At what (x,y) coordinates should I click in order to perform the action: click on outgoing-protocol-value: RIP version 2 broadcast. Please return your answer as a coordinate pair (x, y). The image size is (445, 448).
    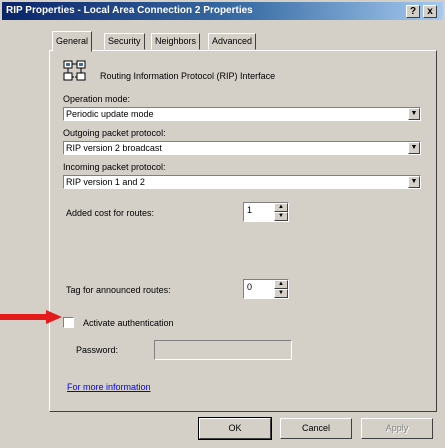
    Looking at the image, I should click on (114, 148).